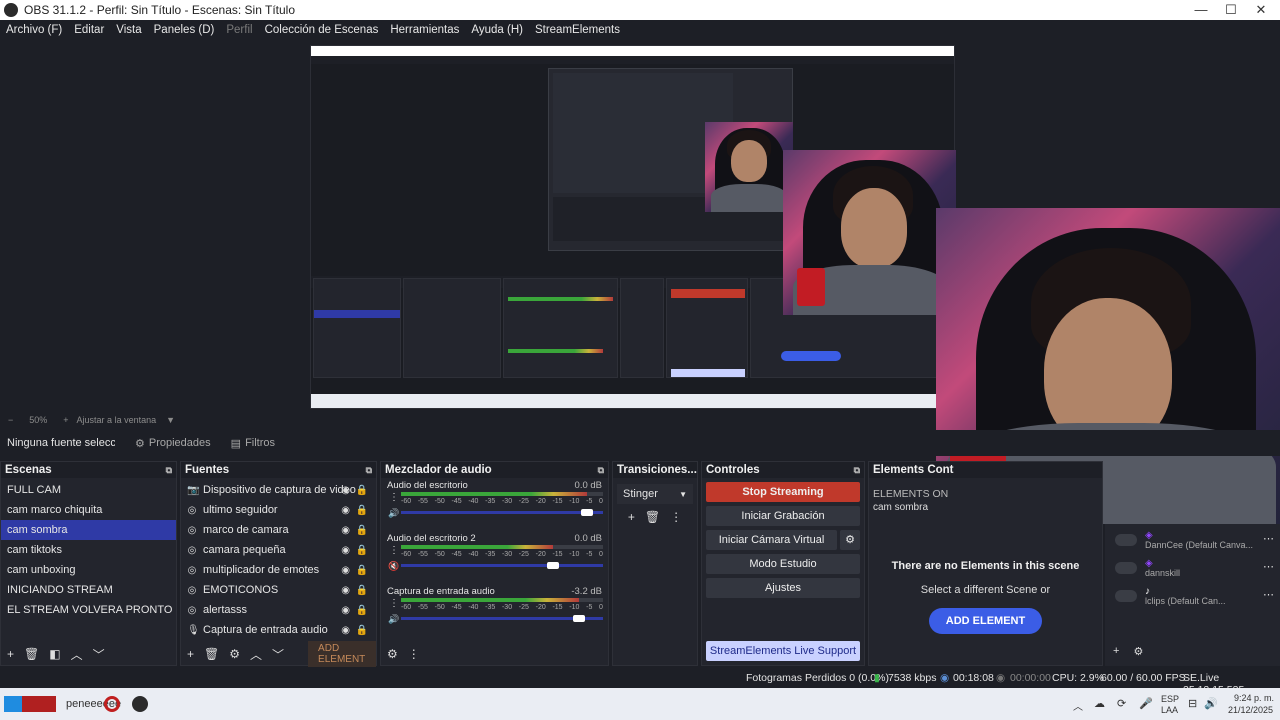 Image resolution: width=1280 pixels, height=720 pixels. I want to click on scene-item: EL STREAM VOLVERA PRONTO, so click(88, 610).